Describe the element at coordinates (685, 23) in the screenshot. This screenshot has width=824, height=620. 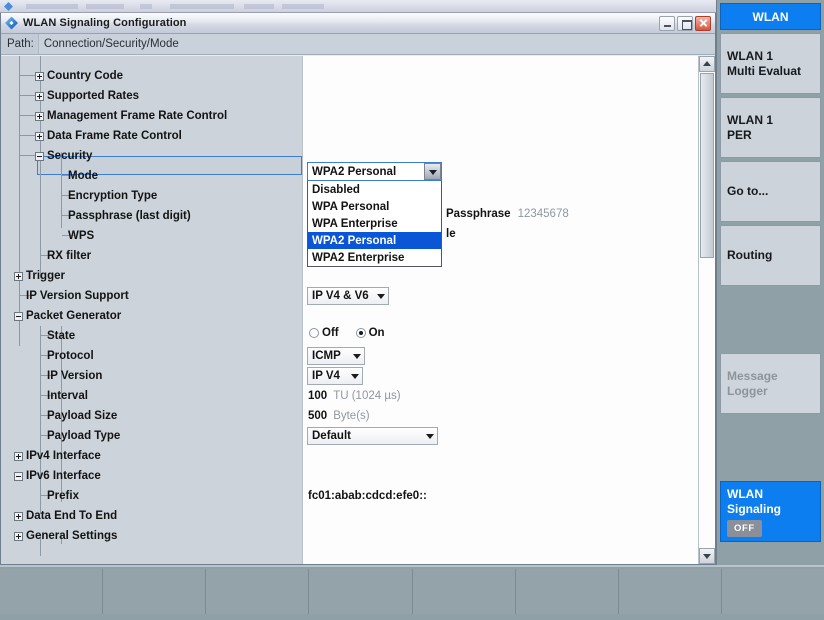
I see `maximize-button` at that location.